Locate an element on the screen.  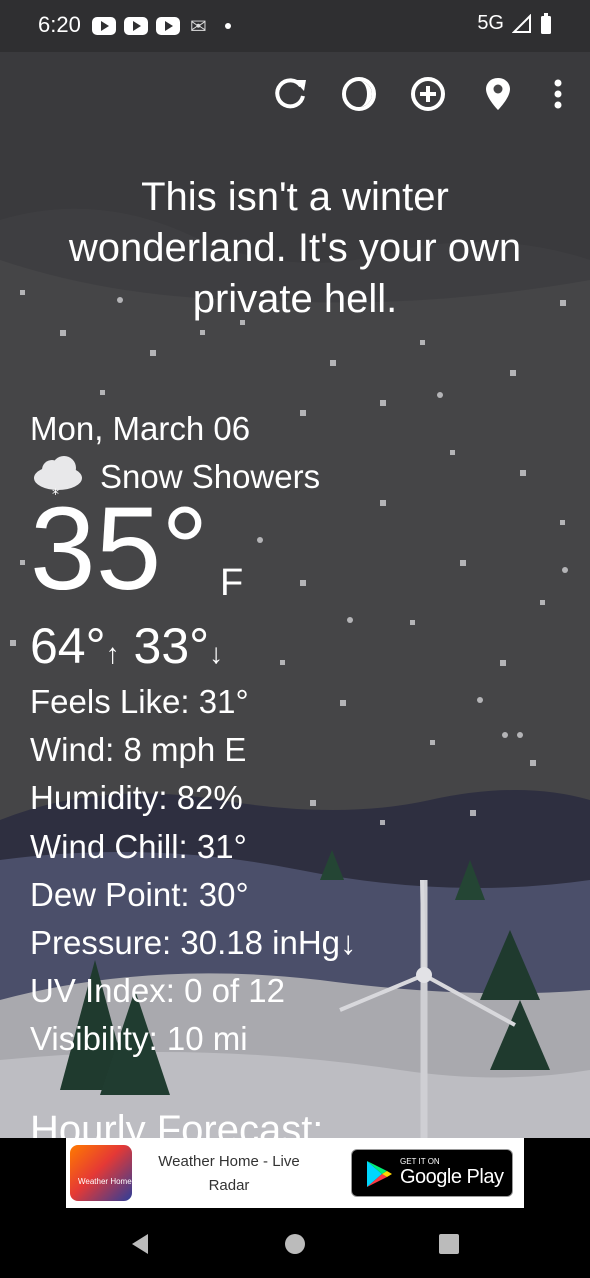
detail-dew-point: Dew Point: 30° is located at coordinates (139, 894).